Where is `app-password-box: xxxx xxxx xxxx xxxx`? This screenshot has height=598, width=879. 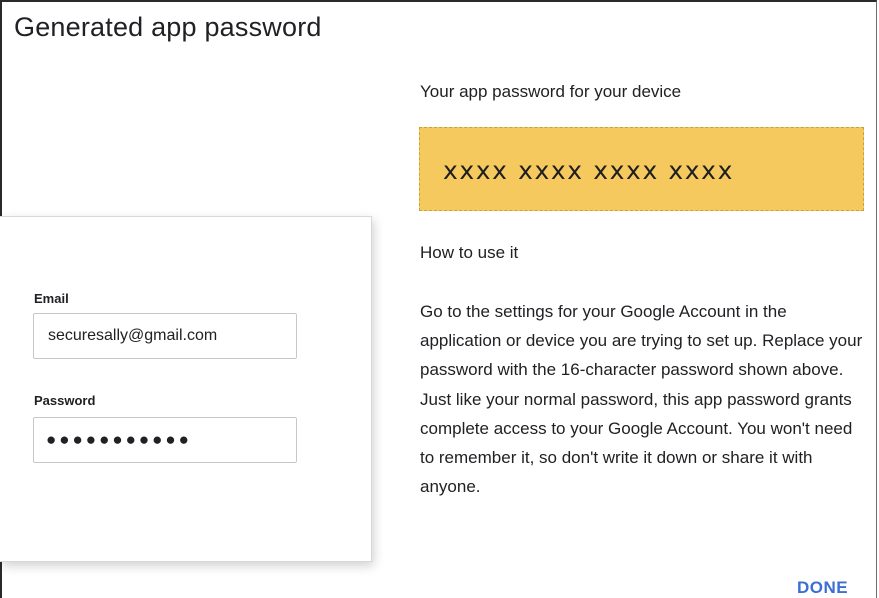 app-password-box: xxxx xxxx xxxx xxxx is located at coordinates (641, 169).